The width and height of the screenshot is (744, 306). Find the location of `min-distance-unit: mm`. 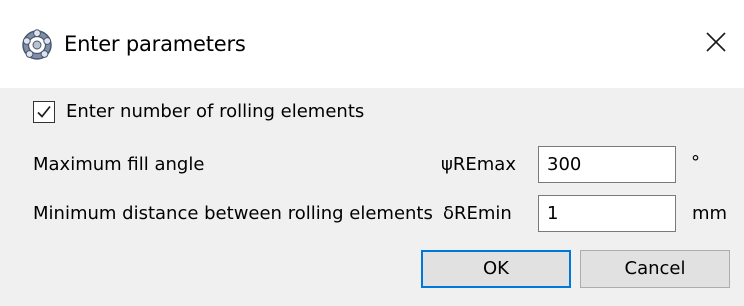

min-distance-unit: mm is located at coordinates (710, 213).